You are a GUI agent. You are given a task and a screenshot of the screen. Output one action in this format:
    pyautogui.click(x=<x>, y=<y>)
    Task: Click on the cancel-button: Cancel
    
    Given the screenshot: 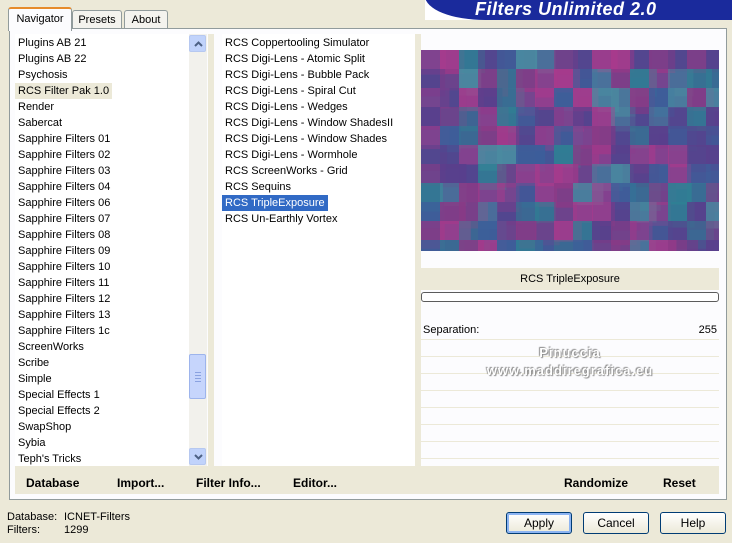 What is the action you would take?
    pyautogui.click(x=616, y=523)
    